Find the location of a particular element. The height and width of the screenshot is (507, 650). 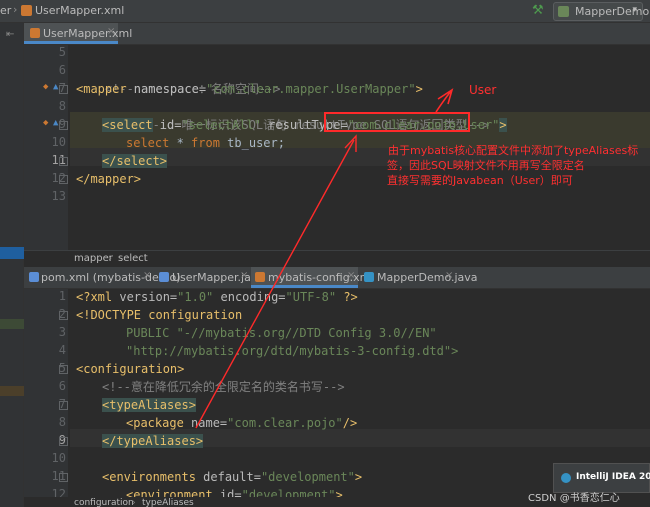

pin-left-icon: ⇤ is located at coordinates (10, 34).